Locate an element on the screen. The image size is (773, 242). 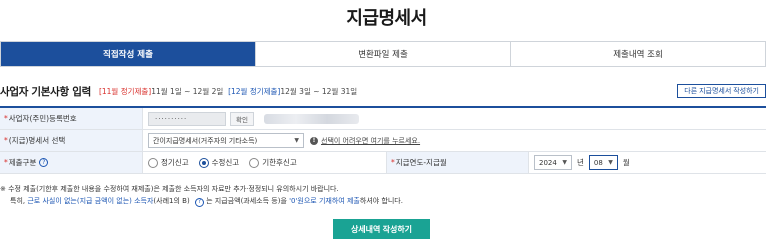
statement-type-select: 간이지급명세서(거주자의 기타소득) ▼ is located at coordinates (226, 140).